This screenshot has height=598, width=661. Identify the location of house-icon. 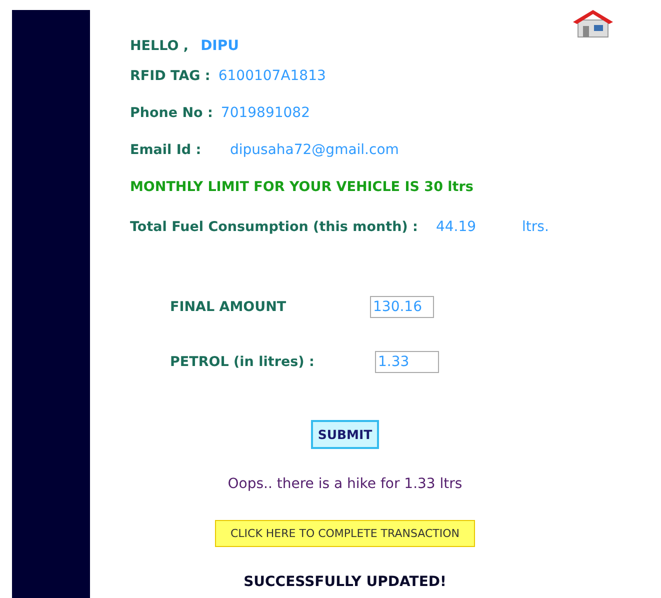
(593, 23).